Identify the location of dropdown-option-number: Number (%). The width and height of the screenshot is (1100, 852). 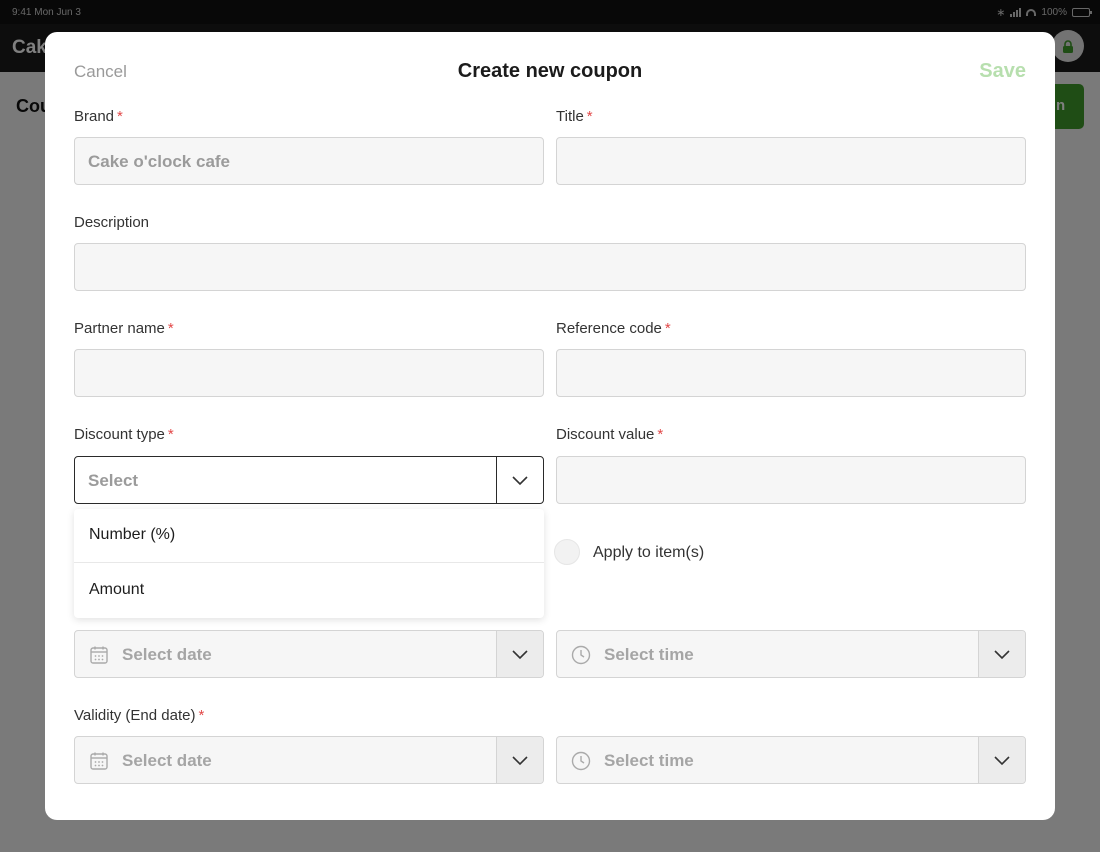
(309, 536).